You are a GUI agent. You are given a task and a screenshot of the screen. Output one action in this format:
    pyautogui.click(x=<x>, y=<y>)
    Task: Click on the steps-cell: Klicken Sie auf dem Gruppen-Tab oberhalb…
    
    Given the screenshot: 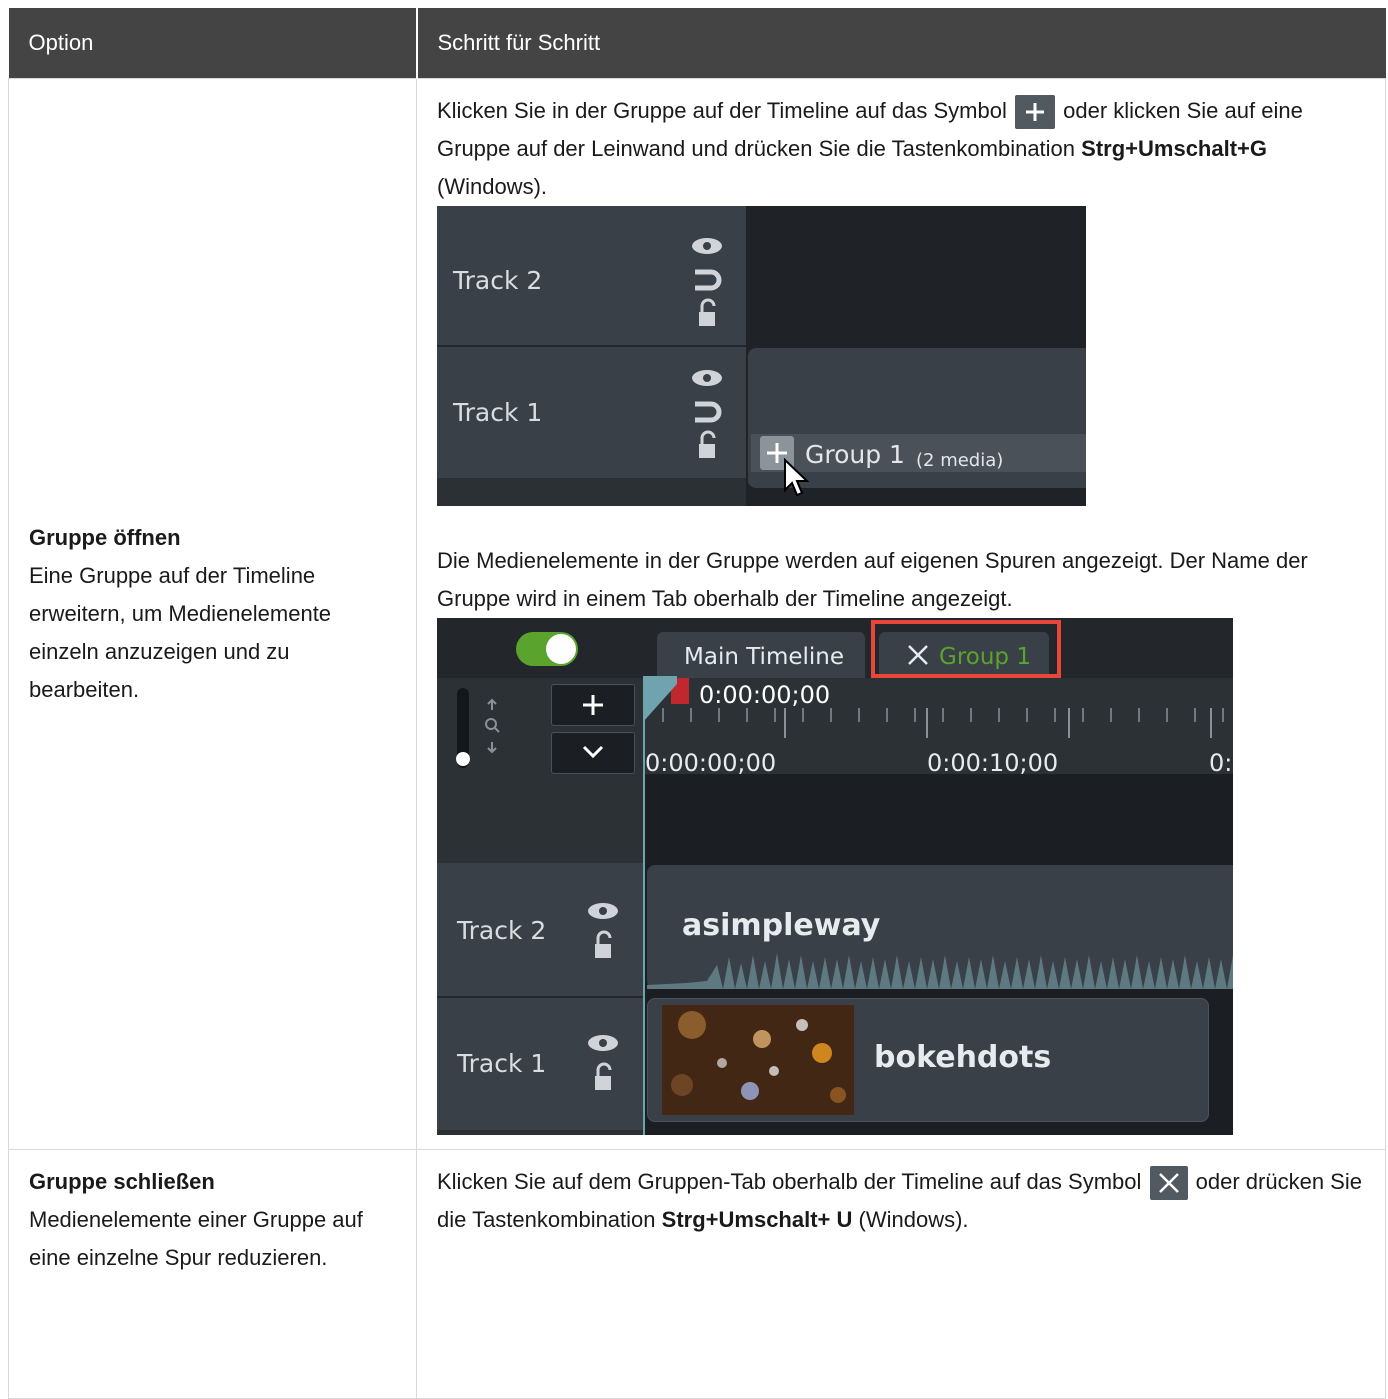 What is the action you would take?
    pyautogui.click(x=901, y=1274)
    